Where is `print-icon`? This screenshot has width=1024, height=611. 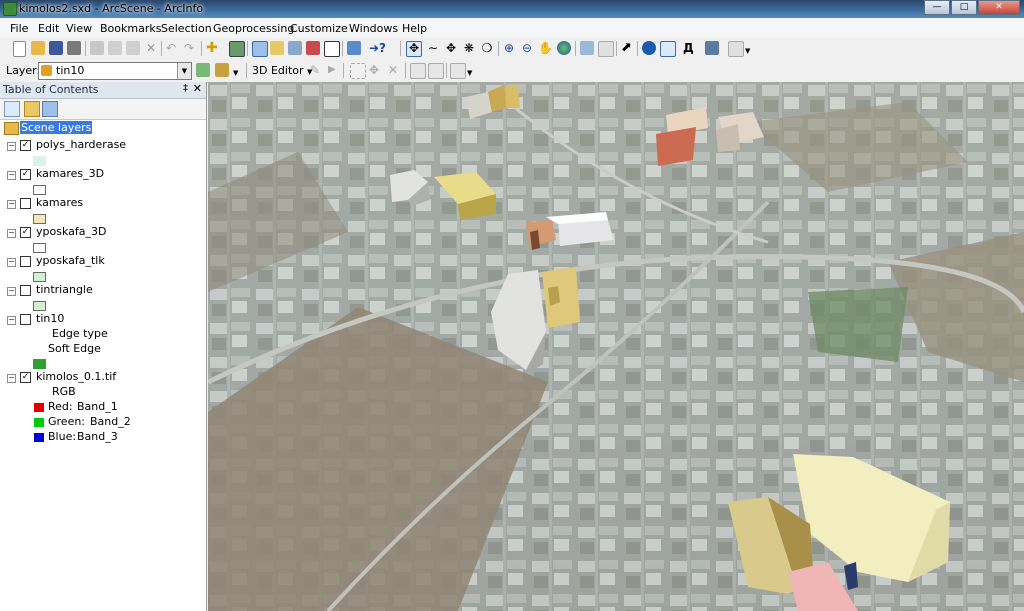
print-icon is located at coordinates (74, 48).